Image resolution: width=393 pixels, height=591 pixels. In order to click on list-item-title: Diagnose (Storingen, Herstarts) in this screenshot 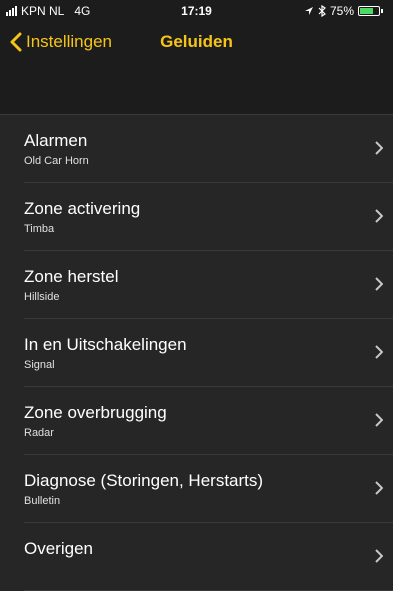, I will do `click(144, 480)`.